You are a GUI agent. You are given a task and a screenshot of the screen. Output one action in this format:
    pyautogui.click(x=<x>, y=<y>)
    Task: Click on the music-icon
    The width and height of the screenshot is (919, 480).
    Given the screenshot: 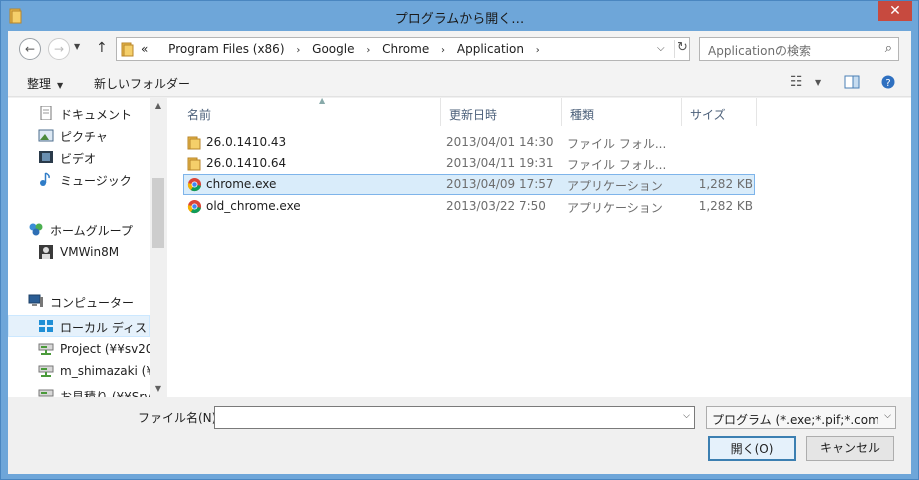 What is the action you would take?
    pyautogui.click(x=45, y=179)
    